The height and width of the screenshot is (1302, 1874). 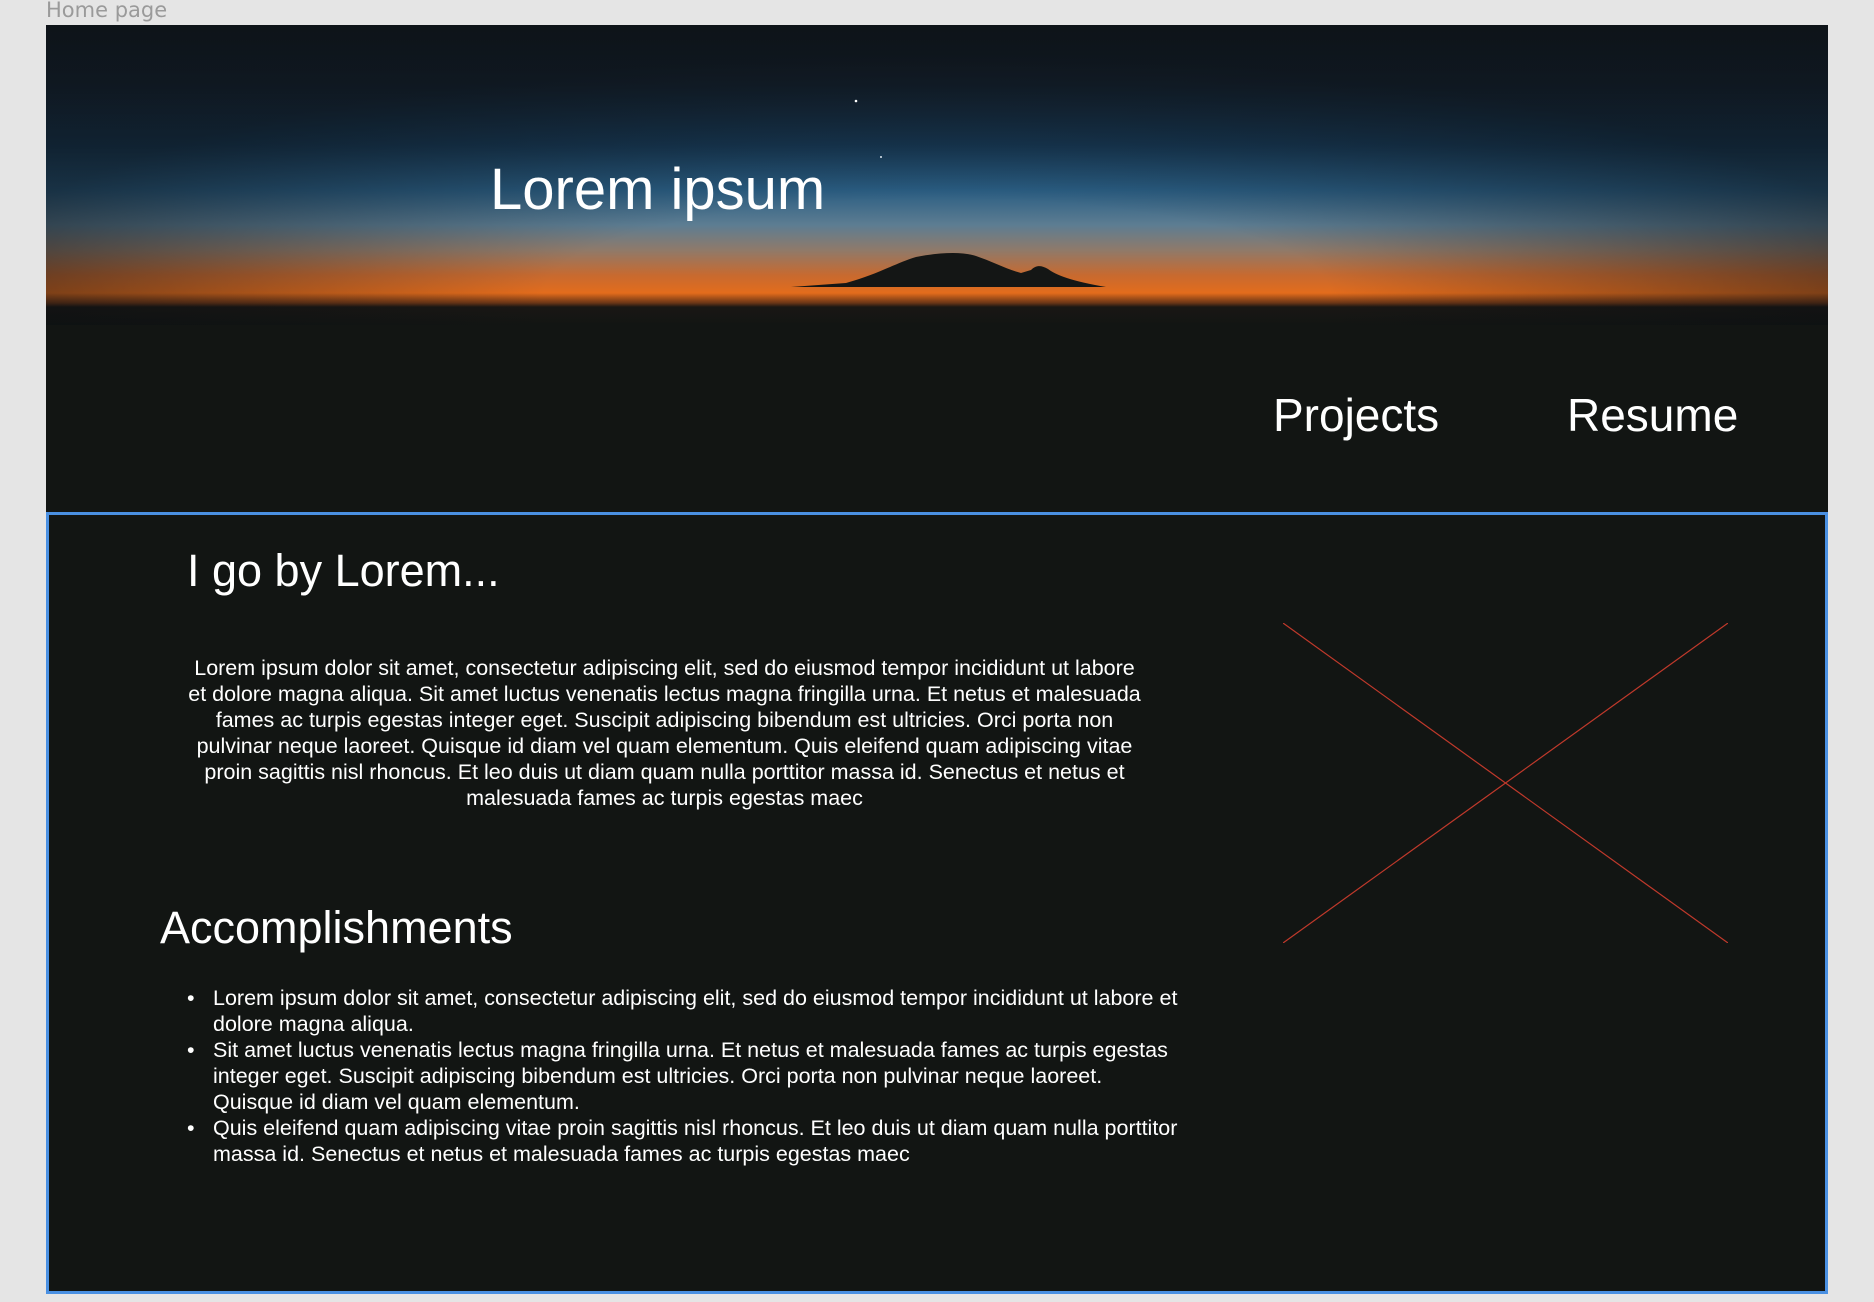 I want to click on accomplishments-heading: Accomplishments, so click(x=336, y=927).